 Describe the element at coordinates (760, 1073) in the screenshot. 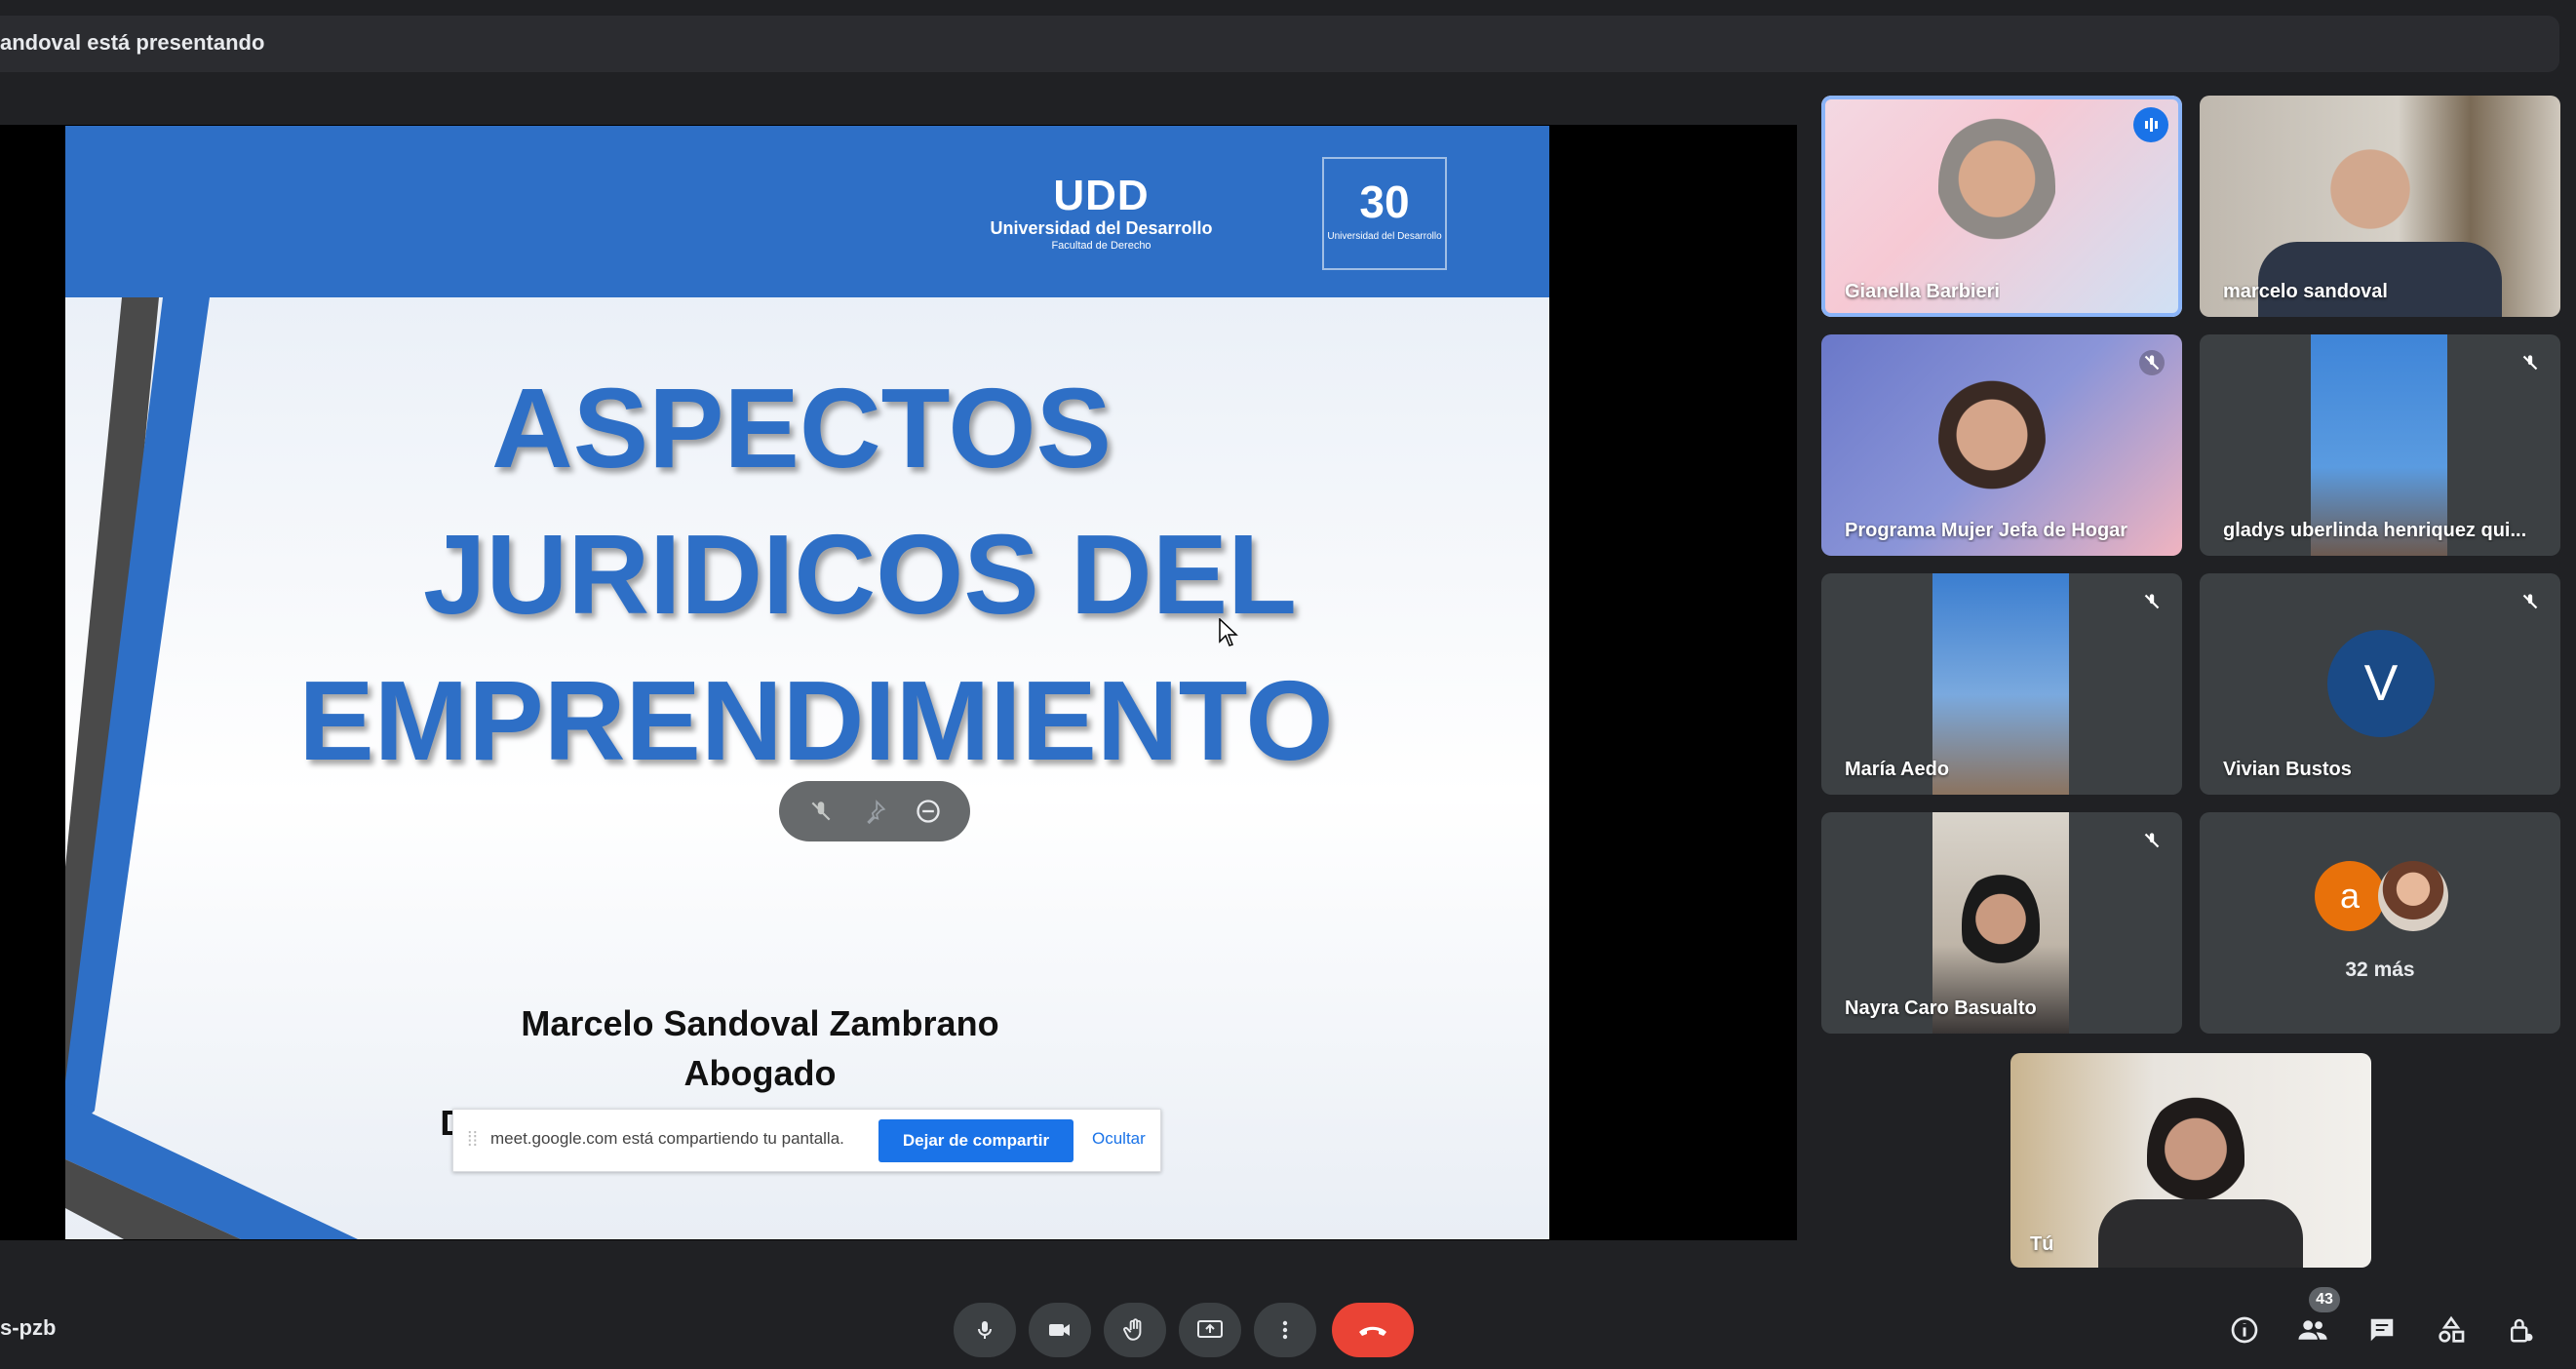

I see `author-role: Abogado` at that location.